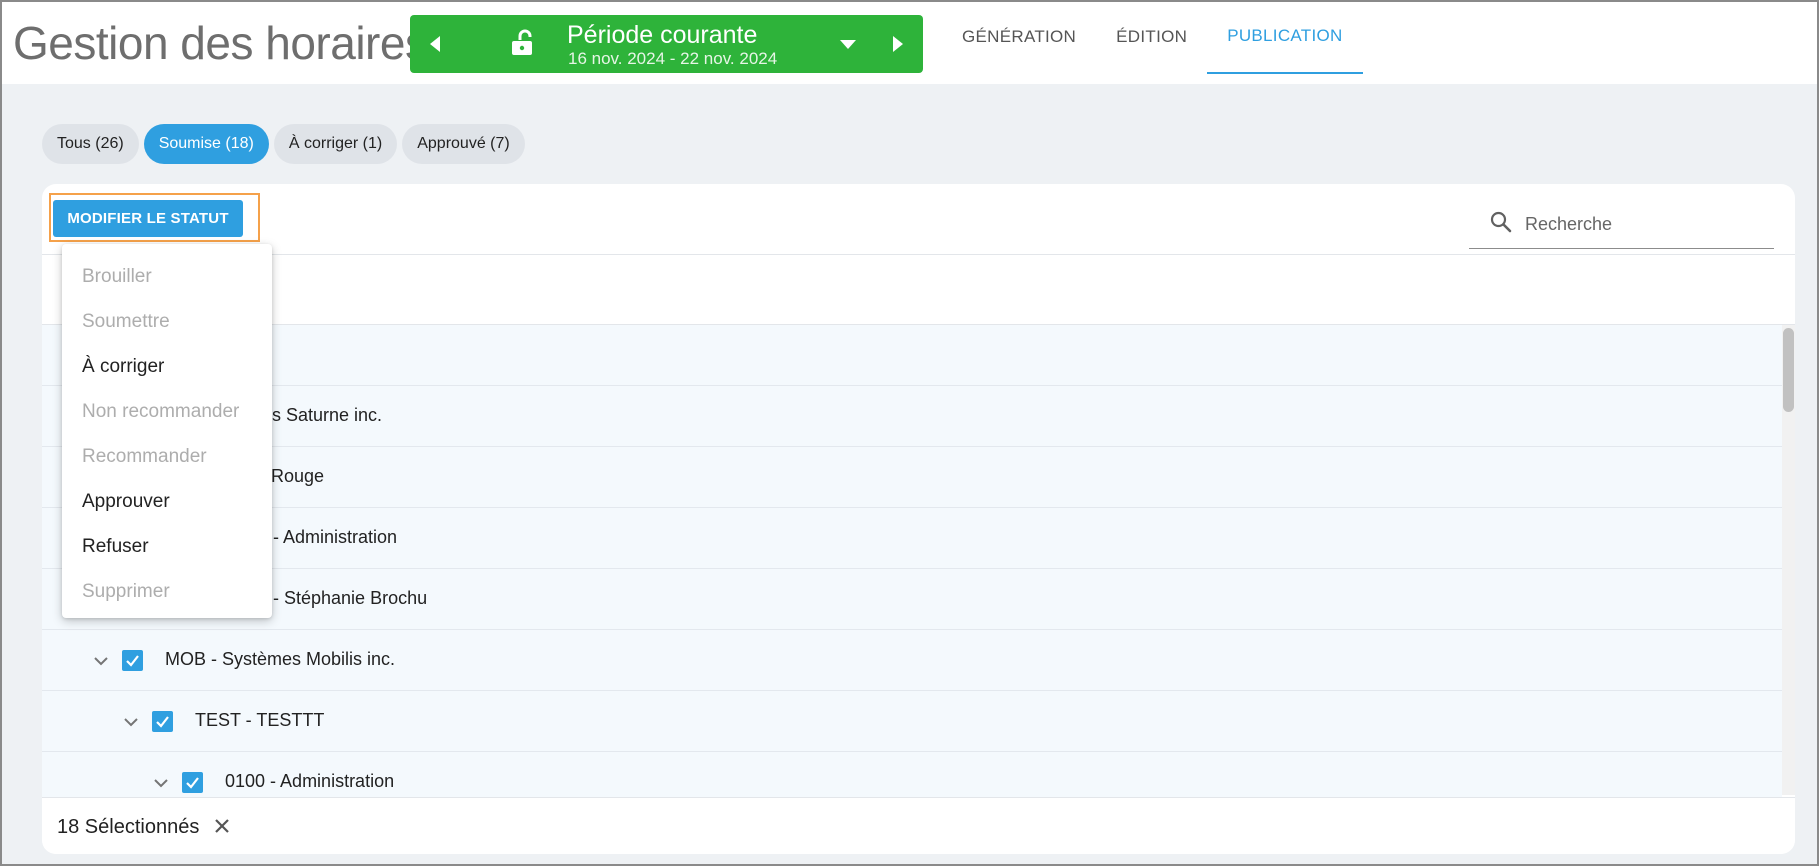 The image size is (1819, 866). I want to click on row-label: MOB - Systèmes Mobilis inc., so click(280, 659).